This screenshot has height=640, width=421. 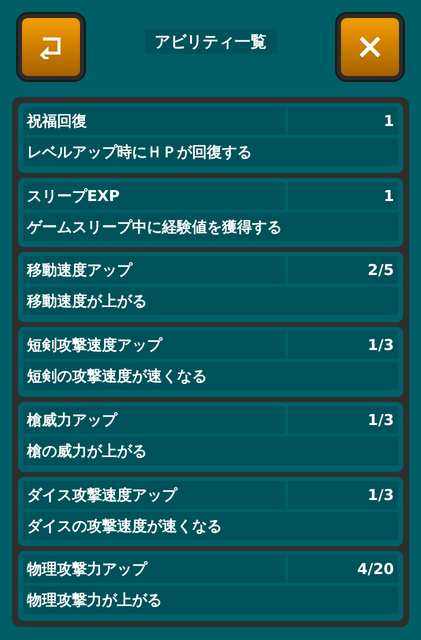 What do you see at coordinates (210, 450) in the screenshot?
I see `ability-description: 槍の威力が上がる` at bounding box center [210, 450].